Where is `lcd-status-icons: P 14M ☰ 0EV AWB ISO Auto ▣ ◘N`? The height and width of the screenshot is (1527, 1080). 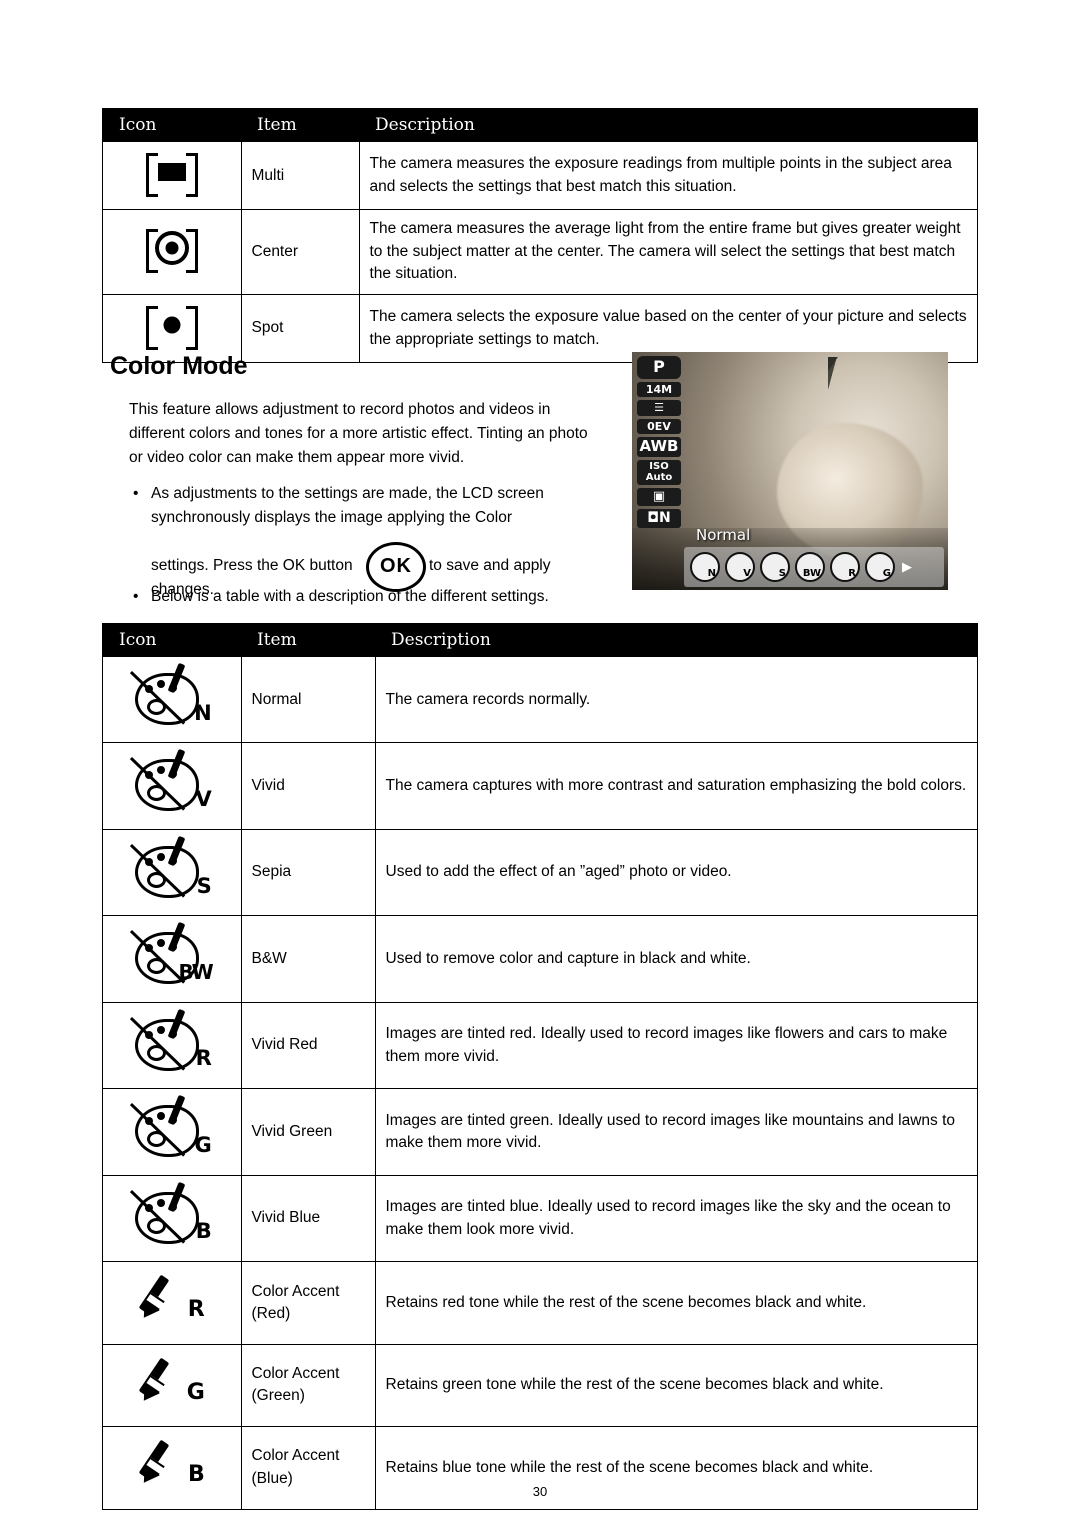
lcd-status-icons: P 14M ☰ 0EV AWB ISO Auto ▣ ◘N is located at coordinates (665, 443).